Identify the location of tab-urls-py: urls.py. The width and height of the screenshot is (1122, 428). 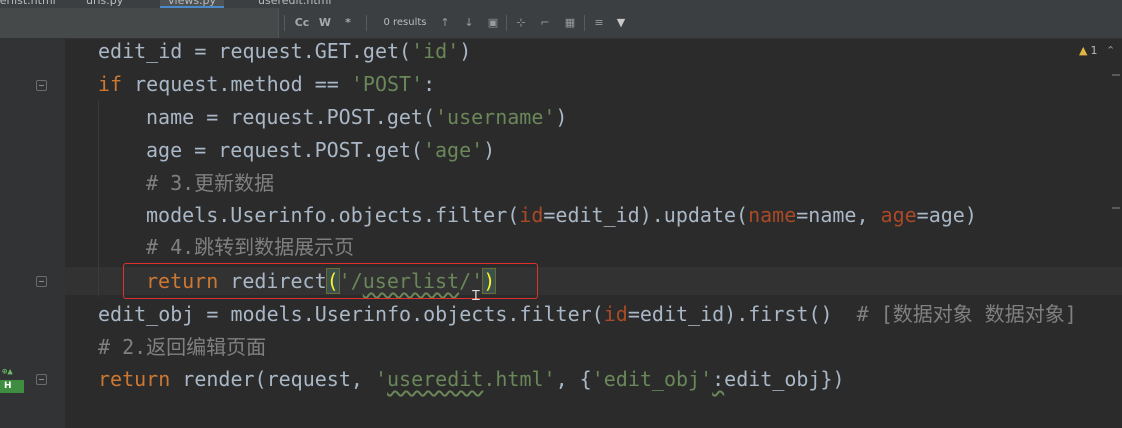
(104, 4).